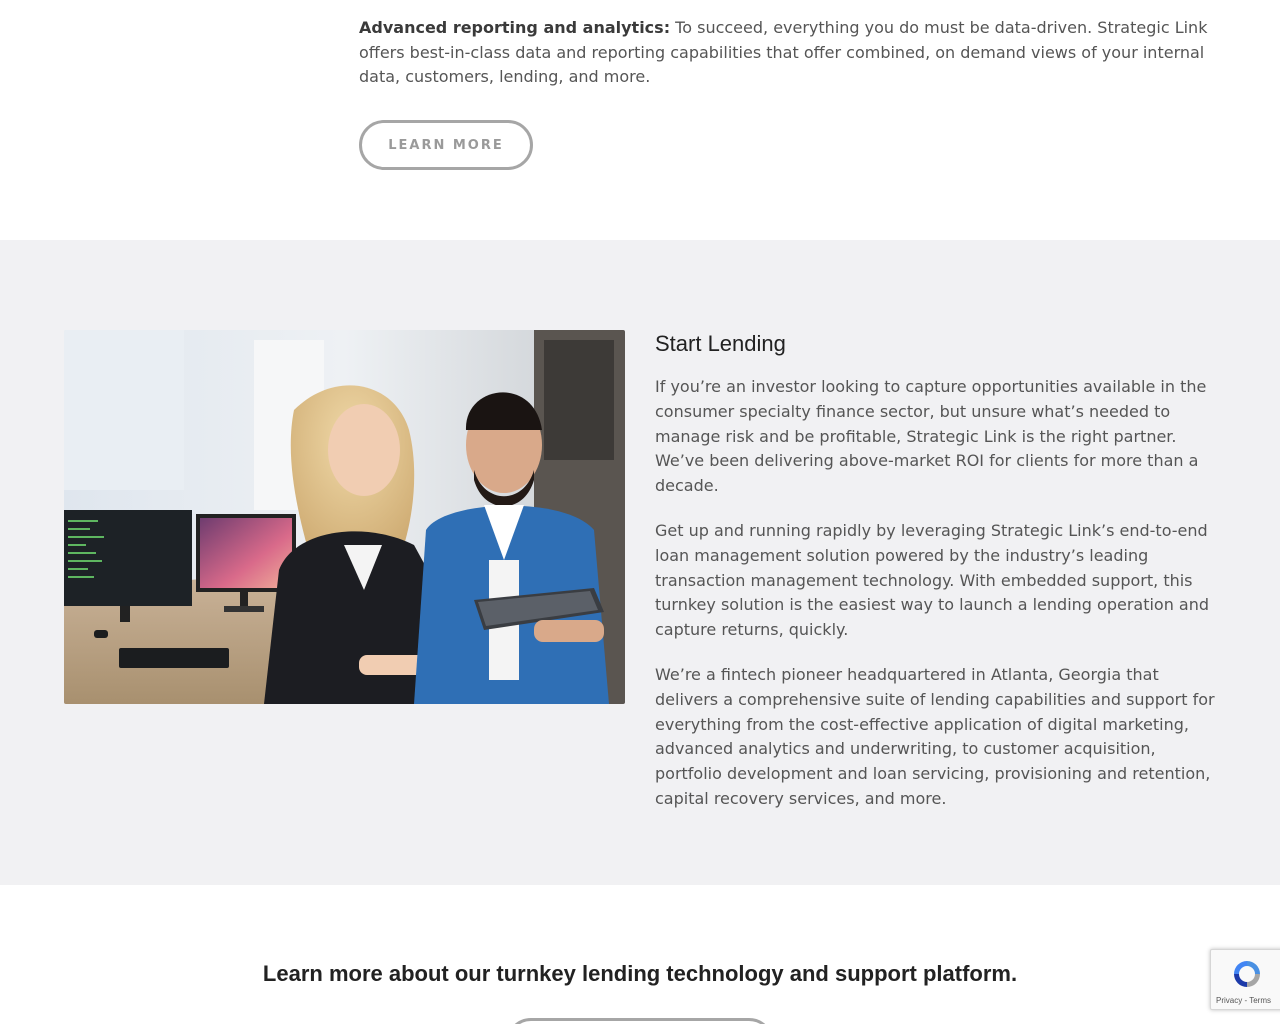 The height and width of the screenshot is (1024, 1280). Describe the element at coordinates (446, 145) in the screenshot. I see `learn-more-button: LEARN MORE` at that location.